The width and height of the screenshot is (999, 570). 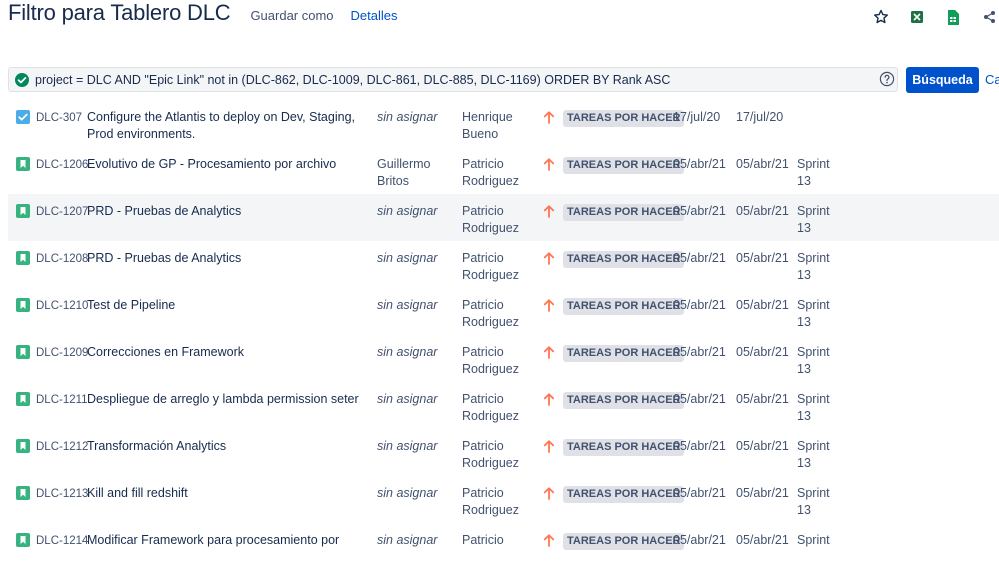 What do you see at coordinates (697, 117) in the screenshot?
I see `issue-created-date: 17/jul/20` at bounding box center [697, 117].